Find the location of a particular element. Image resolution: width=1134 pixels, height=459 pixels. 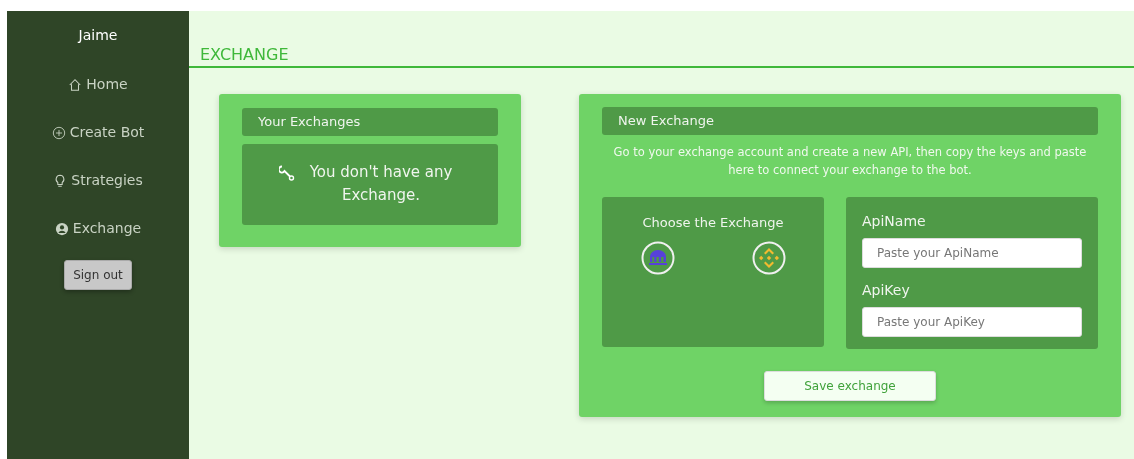

empty-message: You don't have any Exchange. is located at coordinates (381, 183).